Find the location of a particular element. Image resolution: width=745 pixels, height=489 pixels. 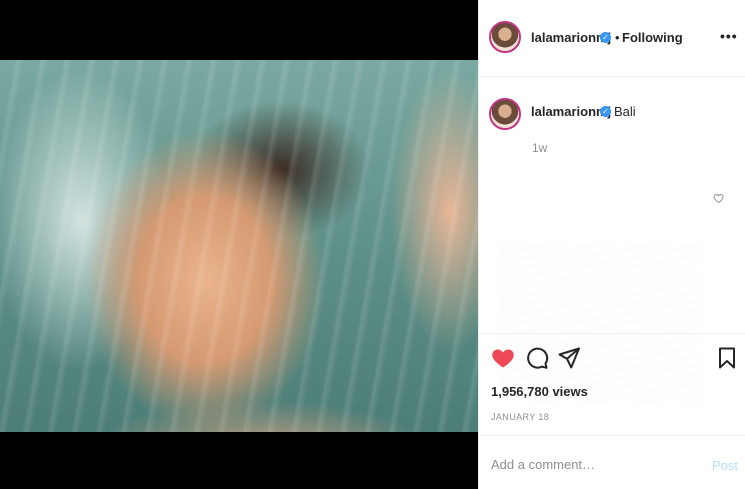

caption-location: Bali is located at coordinates (625, 111).